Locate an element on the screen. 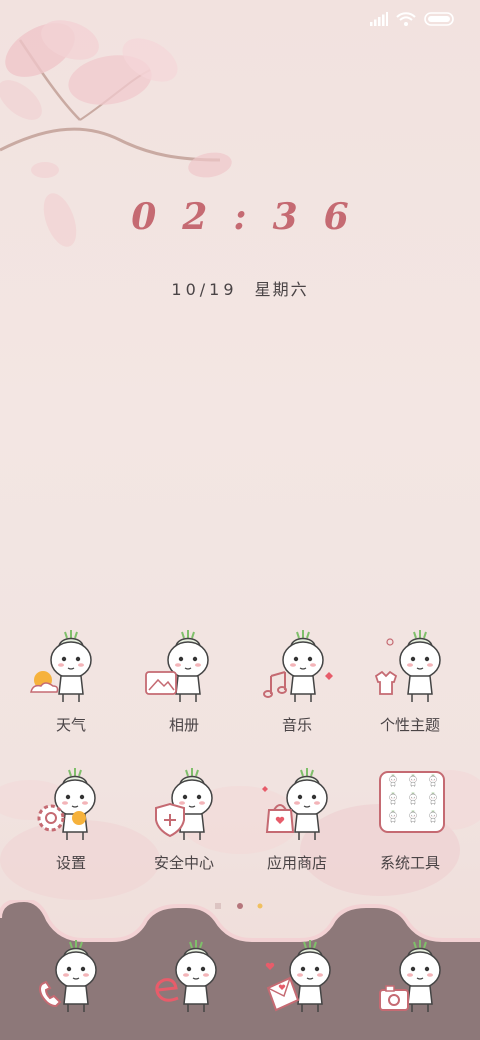 Image resolution: width=480 pixels, height=1040 pixels. clock-weekday: 星期六 is located at coordinates (281, 289).